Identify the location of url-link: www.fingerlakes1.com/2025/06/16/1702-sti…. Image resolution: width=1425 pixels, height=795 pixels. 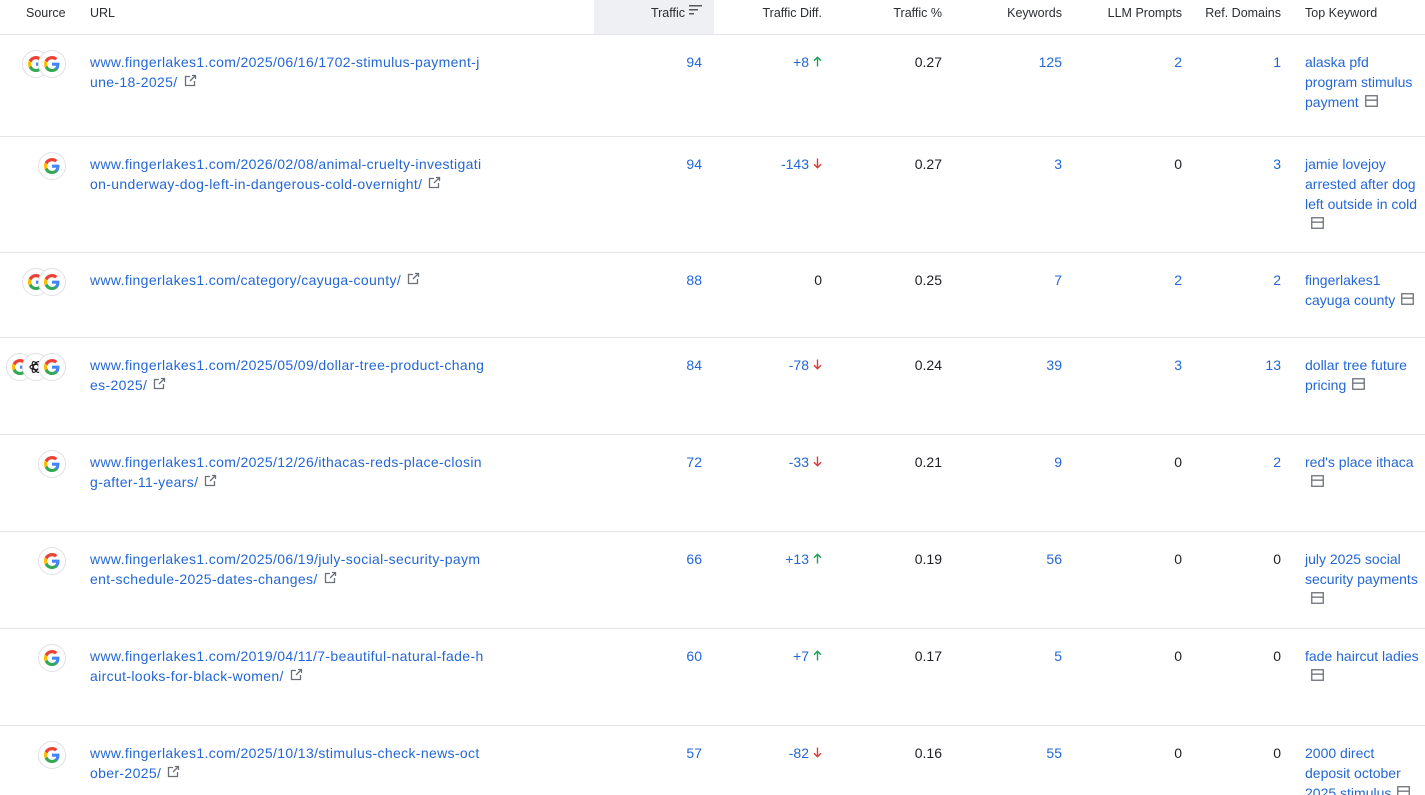
(285, 72).